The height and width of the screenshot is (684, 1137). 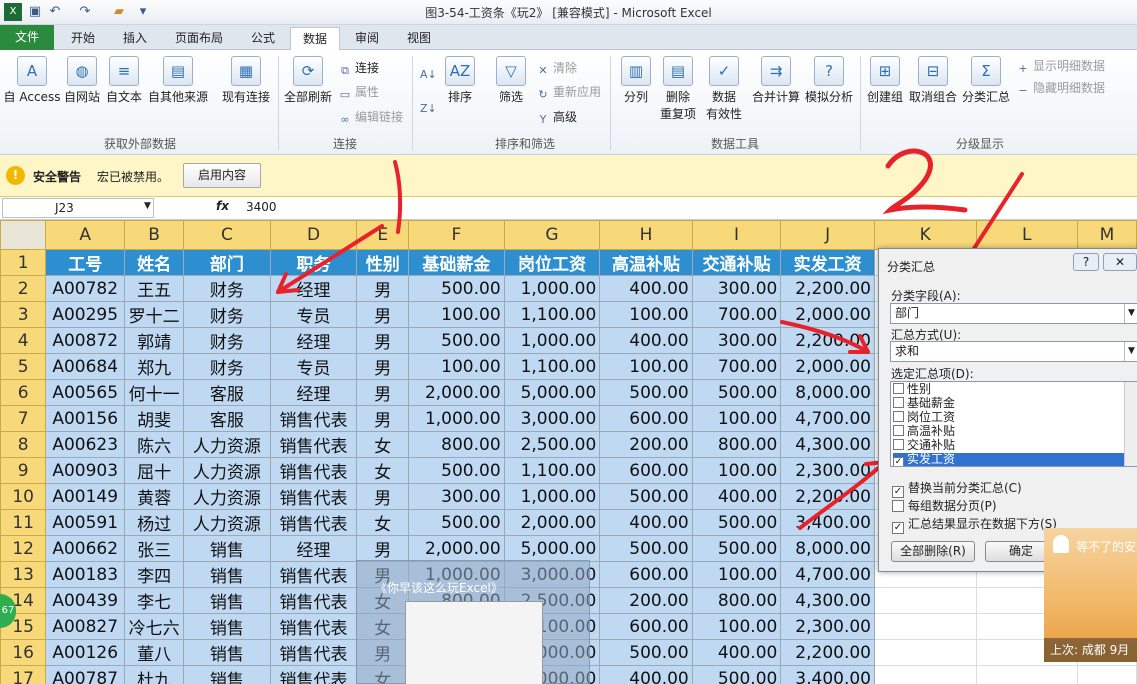 I want to click on column-header: H, so click(x=646, y=235).